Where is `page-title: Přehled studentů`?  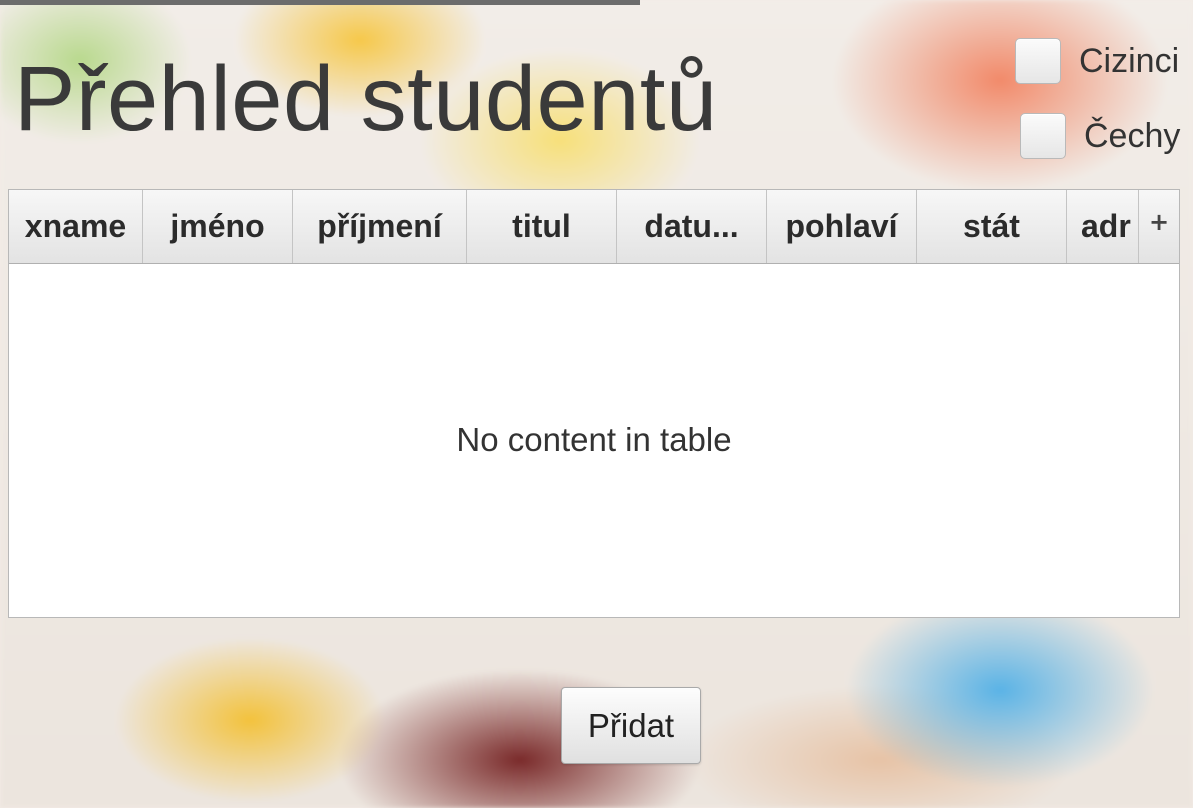 page-title: Přehled studentů is located at coordinates (366, 99).